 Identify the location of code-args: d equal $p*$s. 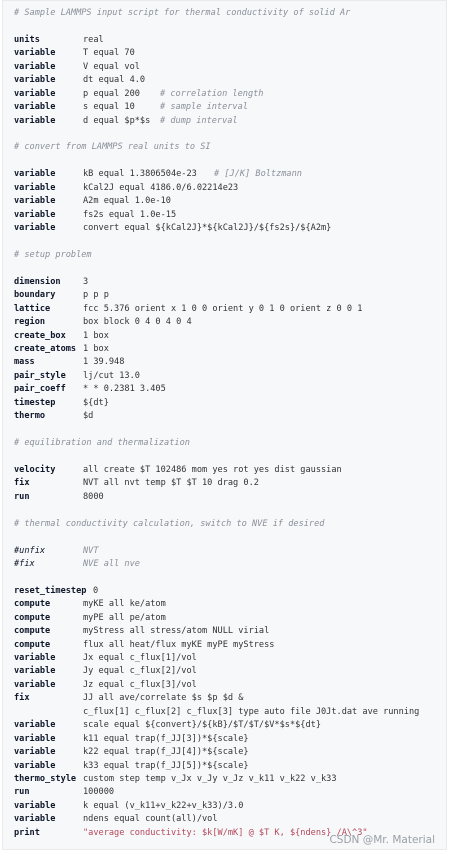
(117, 120).